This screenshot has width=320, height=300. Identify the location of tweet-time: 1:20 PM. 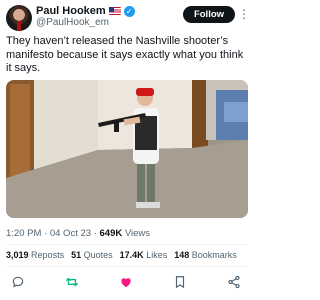
(23, 233).